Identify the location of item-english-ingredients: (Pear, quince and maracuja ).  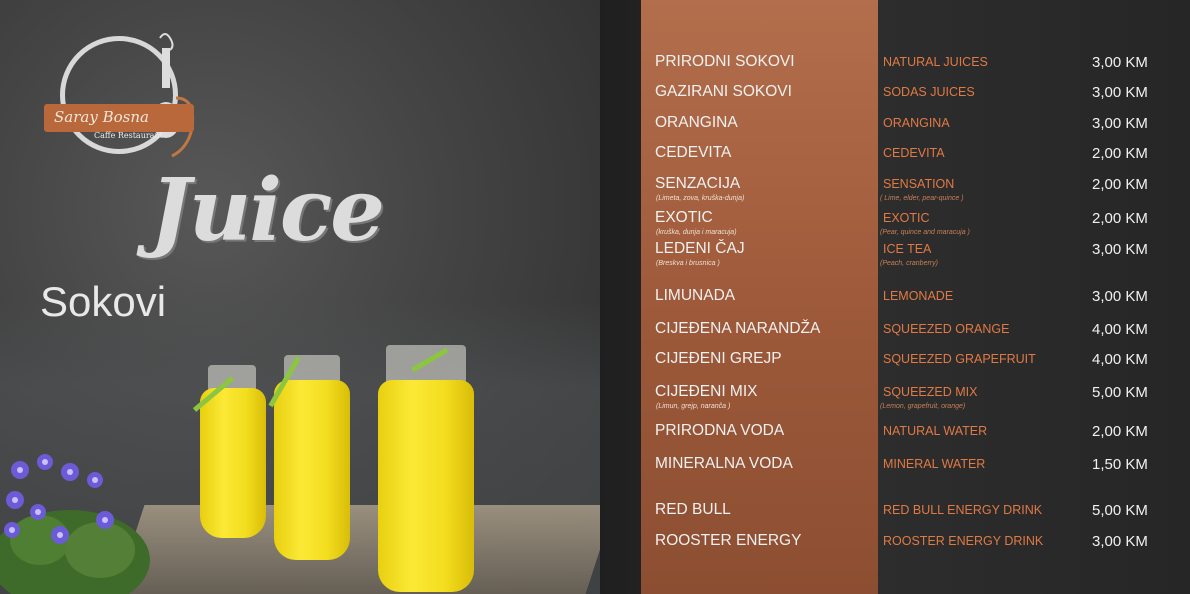
(925, 232).